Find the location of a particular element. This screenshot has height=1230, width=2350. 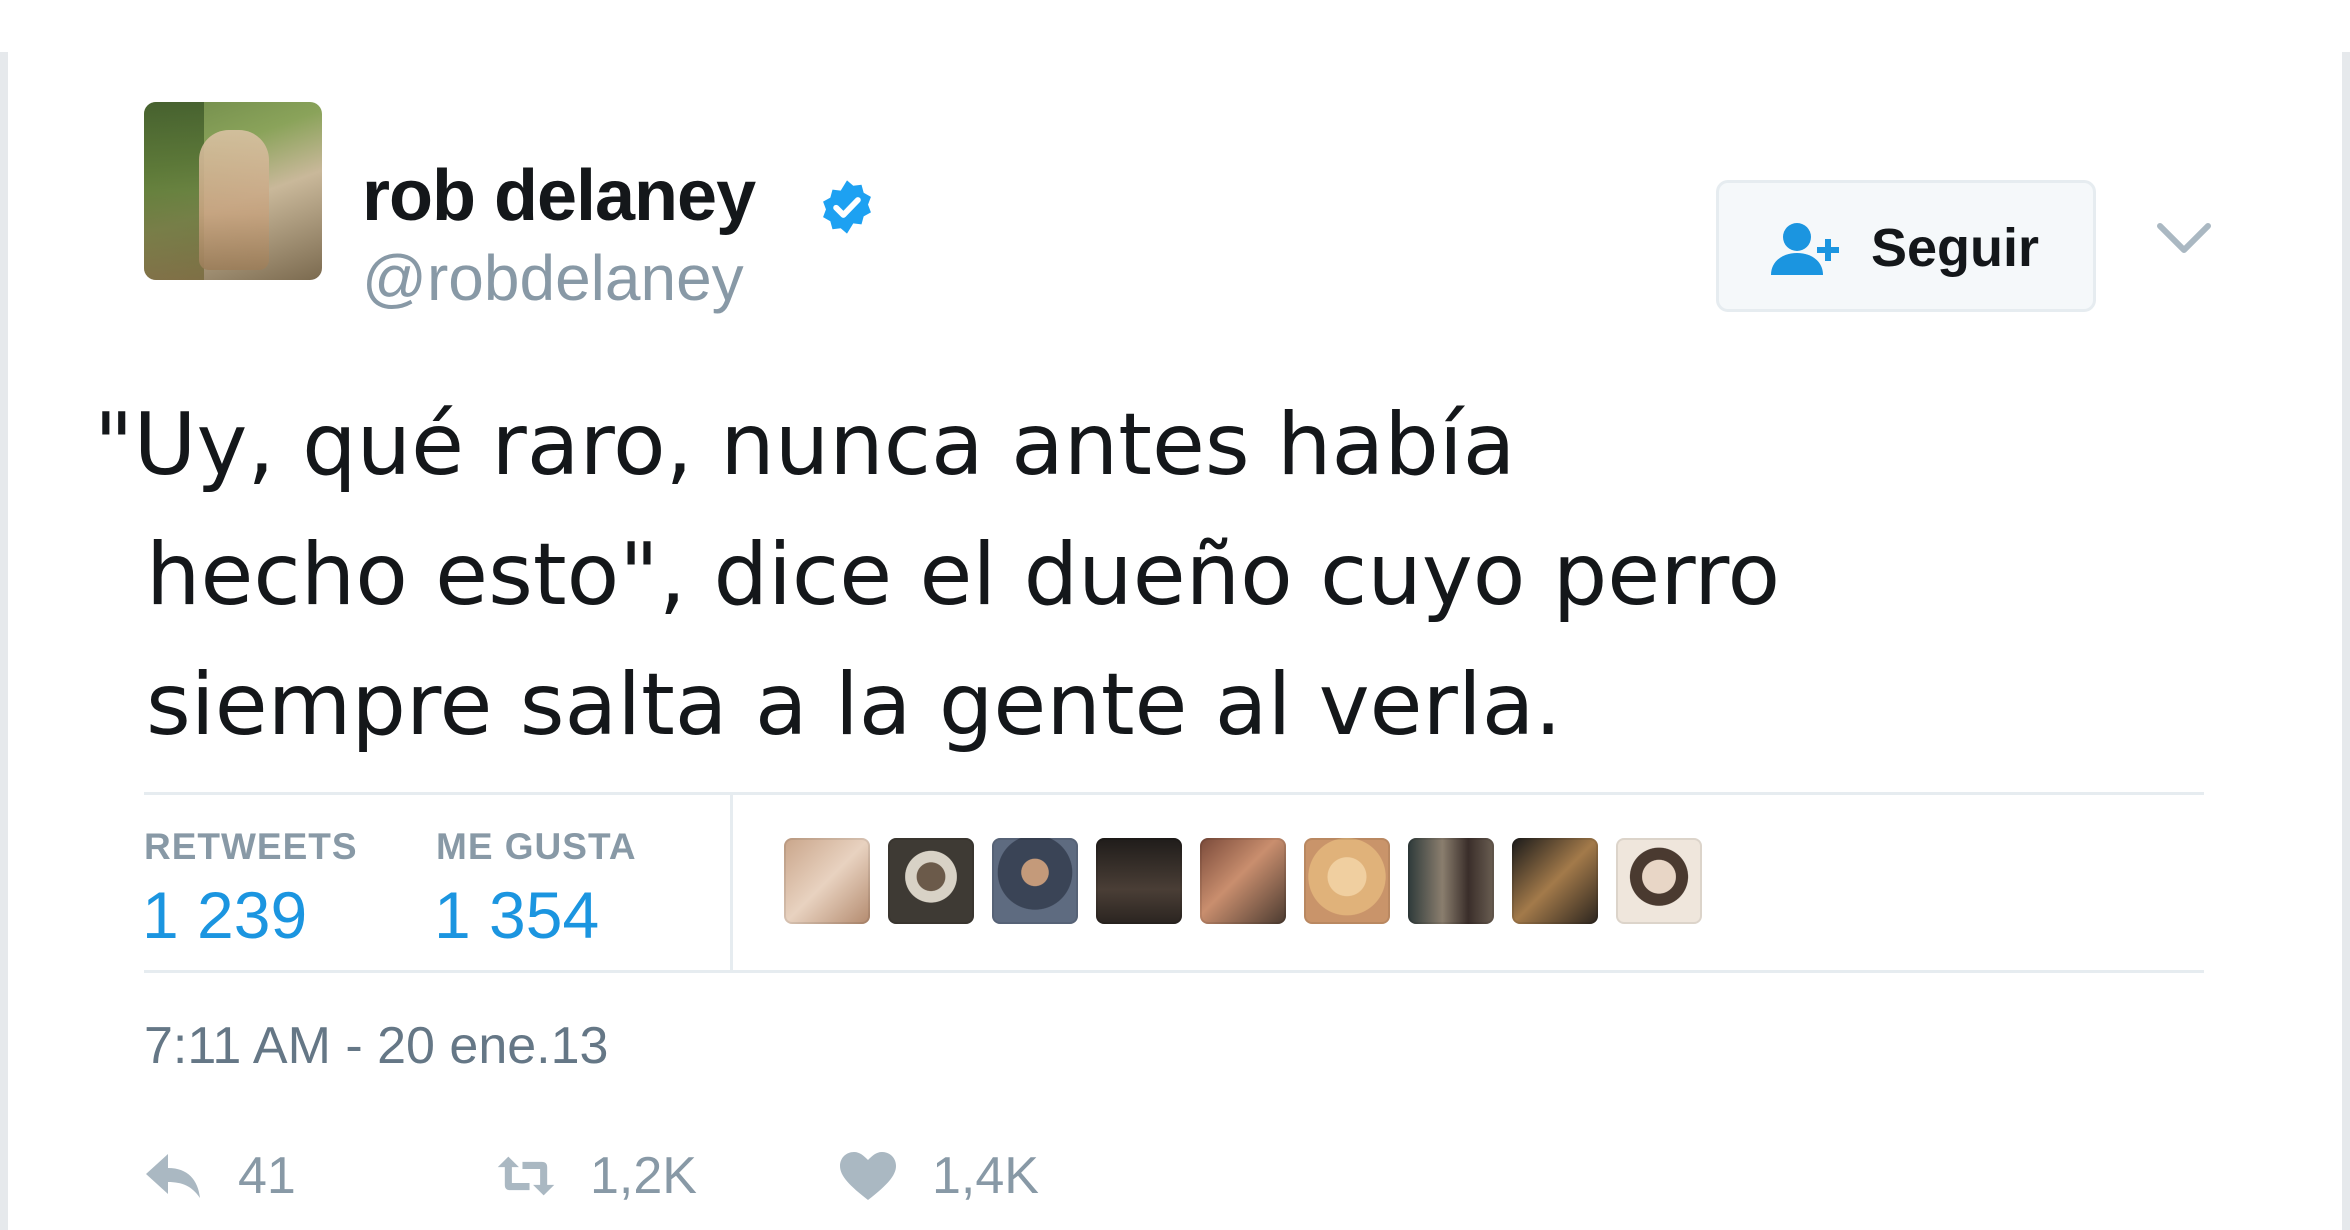

reply-icon is located at coordinates (173, 1176).